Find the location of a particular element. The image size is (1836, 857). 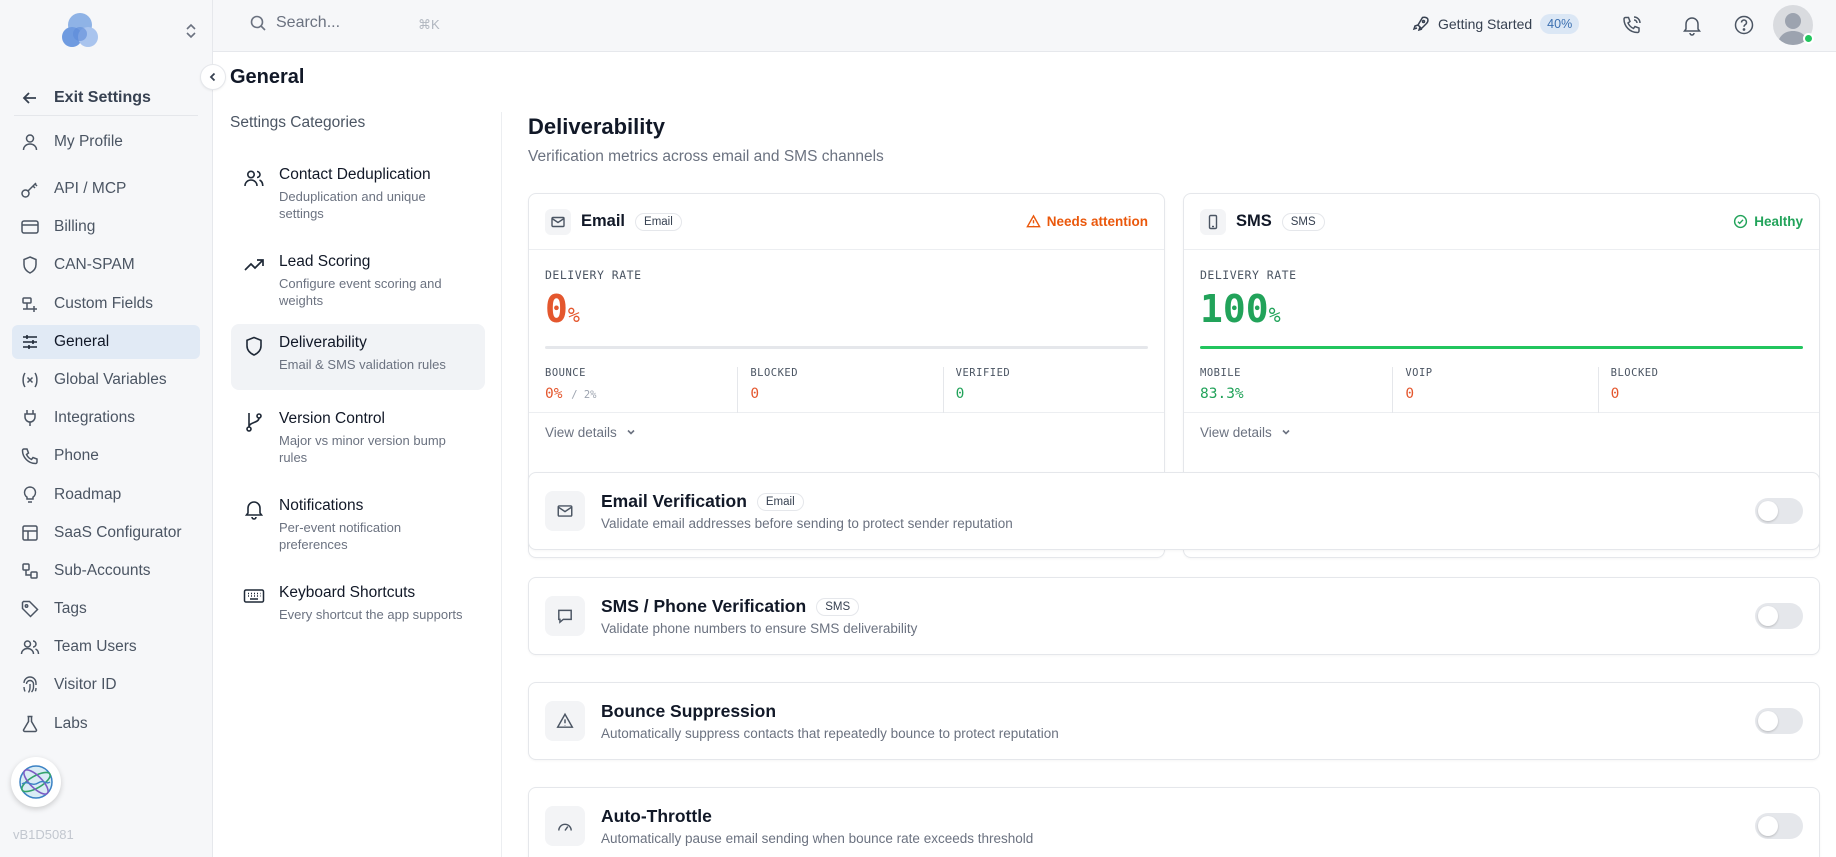

getting-started-button: Getting Started 40% is located at coordinates (1496, 24).